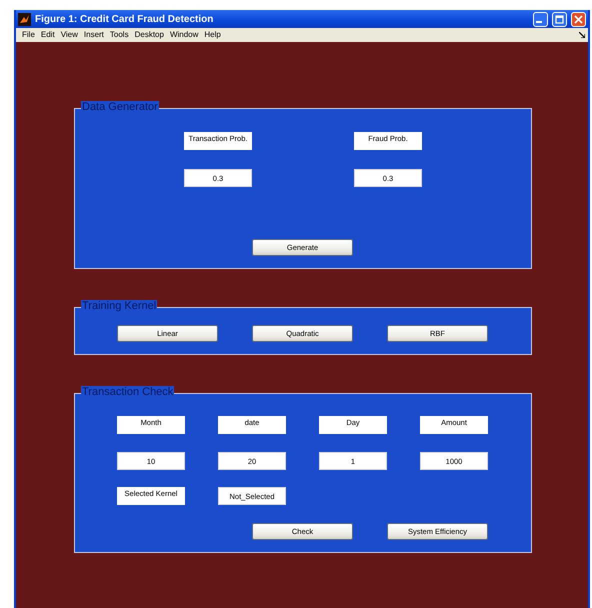 The width and height of the screenshot is (592, 608). What do you see at coordinates (540, 19) in the screenshot?
I see `minimize-button` at bounding box center [540, 19].